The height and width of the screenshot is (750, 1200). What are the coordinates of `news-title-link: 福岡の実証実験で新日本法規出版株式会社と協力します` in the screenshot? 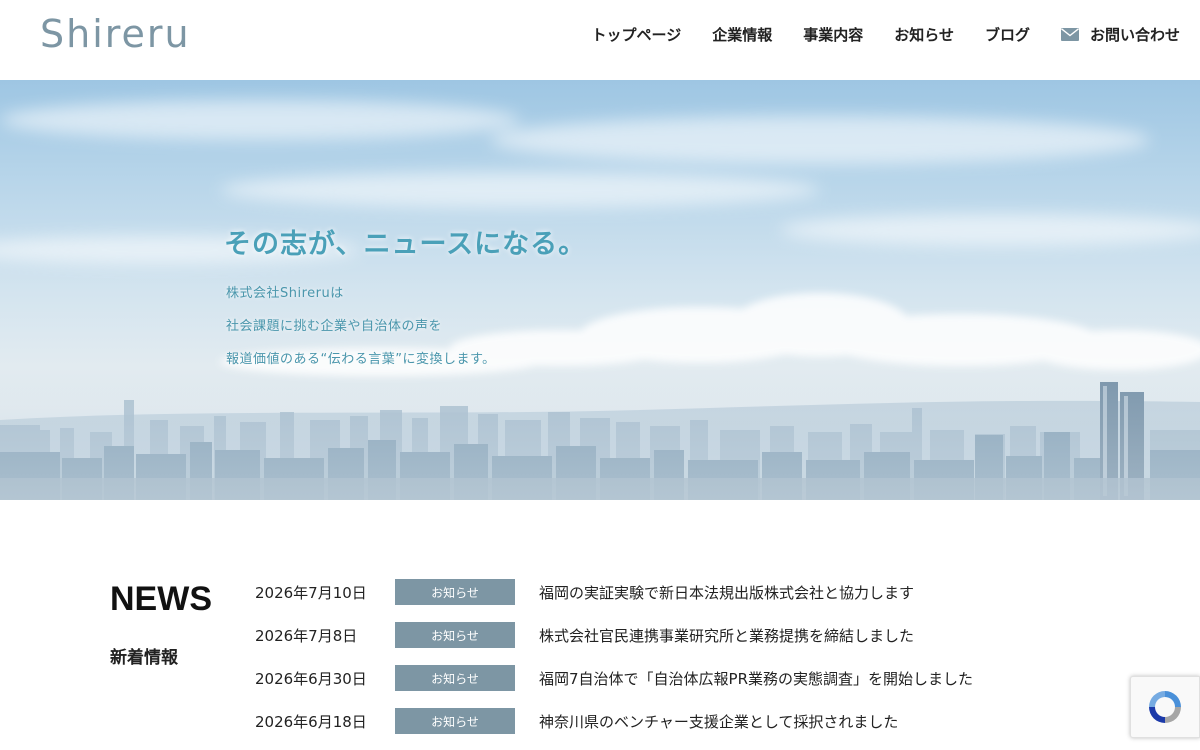 It's located at (726, 592).